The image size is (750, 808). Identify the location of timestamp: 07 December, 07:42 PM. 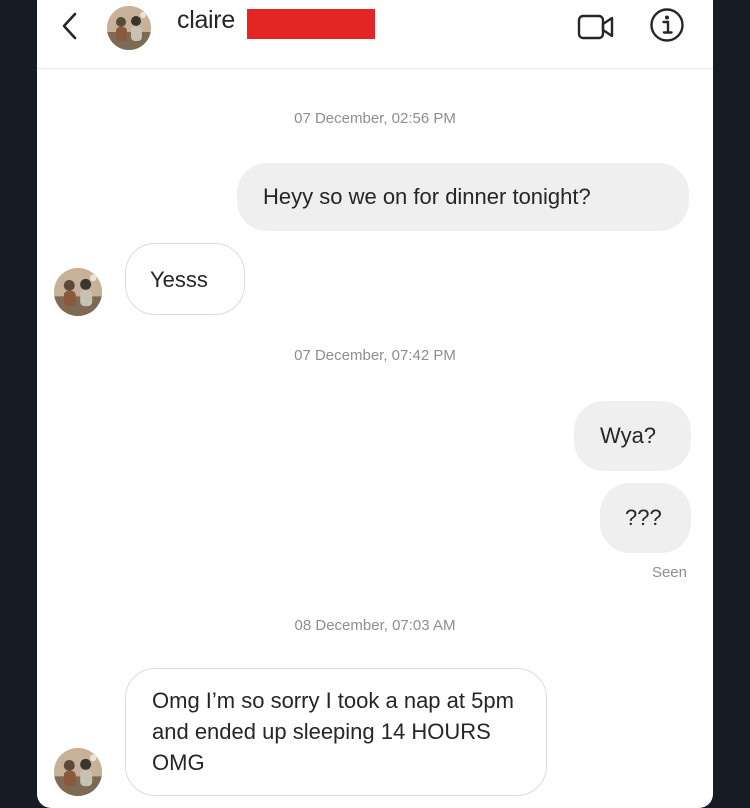
(375, 355).